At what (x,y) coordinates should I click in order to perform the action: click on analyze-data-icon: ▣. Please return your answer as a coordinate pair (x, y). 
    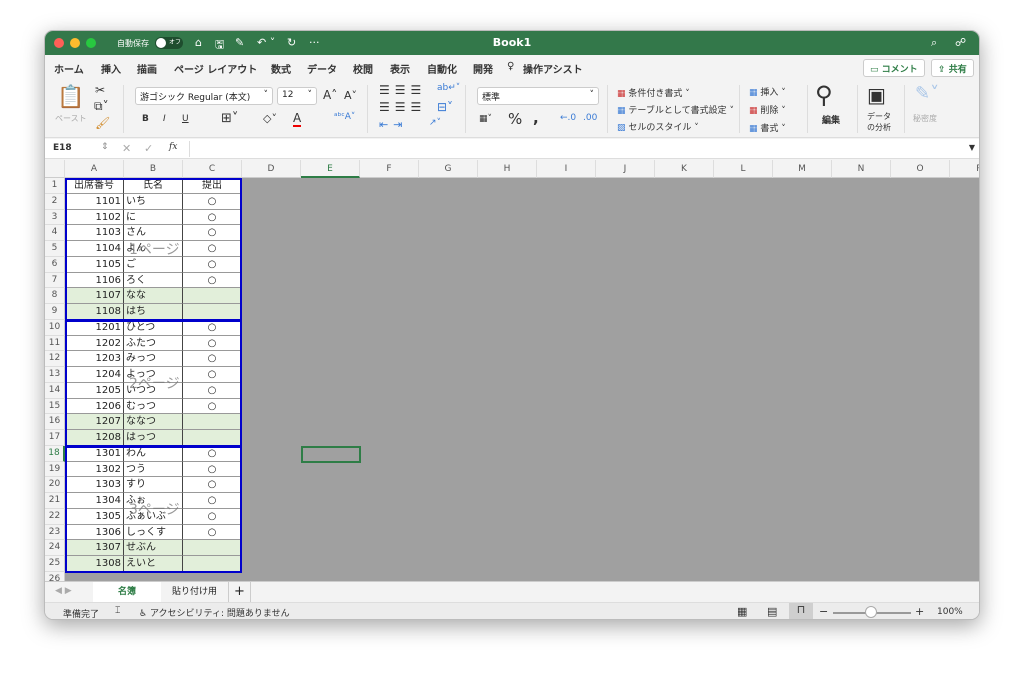
    Looking at the image, I should click on (876, 95).